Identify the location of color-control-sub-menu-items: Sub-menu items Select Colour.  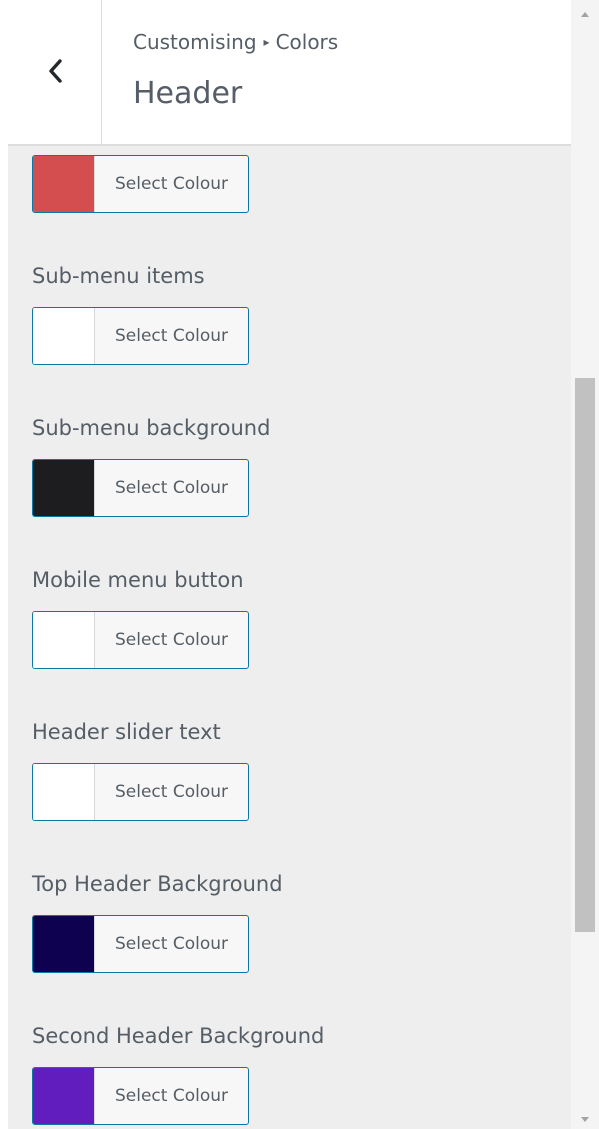
(140, 314).